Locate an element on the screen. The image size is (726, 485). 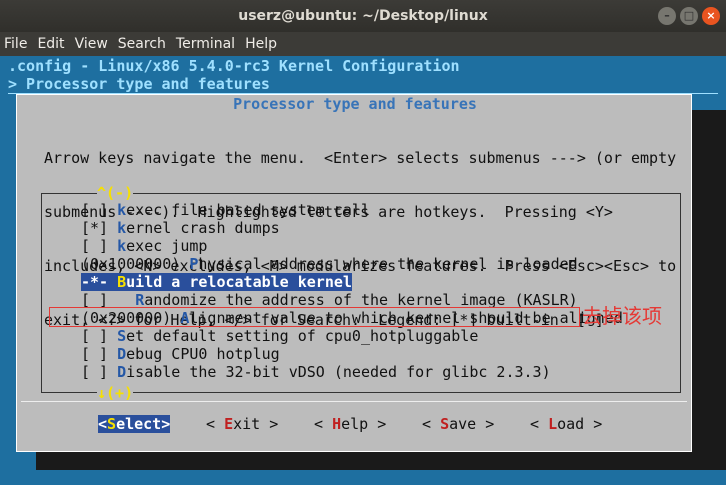
annotation-text: 去掉该项 is located at coordinates (622, 316).